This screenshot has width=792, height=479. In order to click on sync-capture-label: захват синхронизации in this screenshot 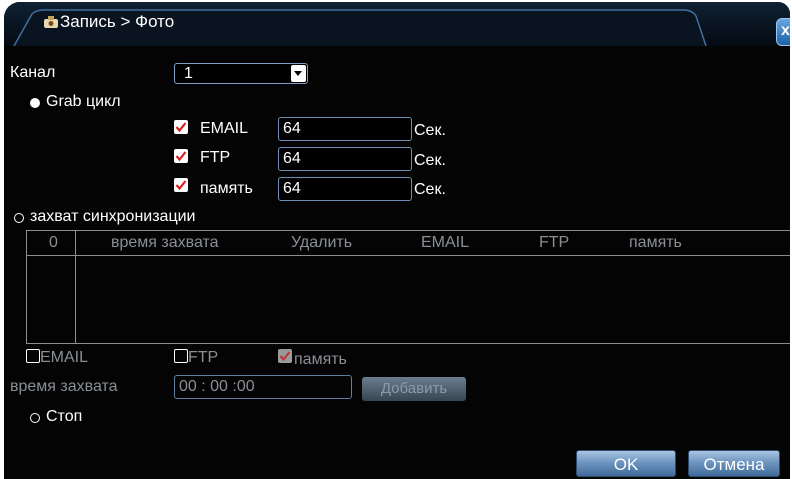, I will do `click(113, 216)`.